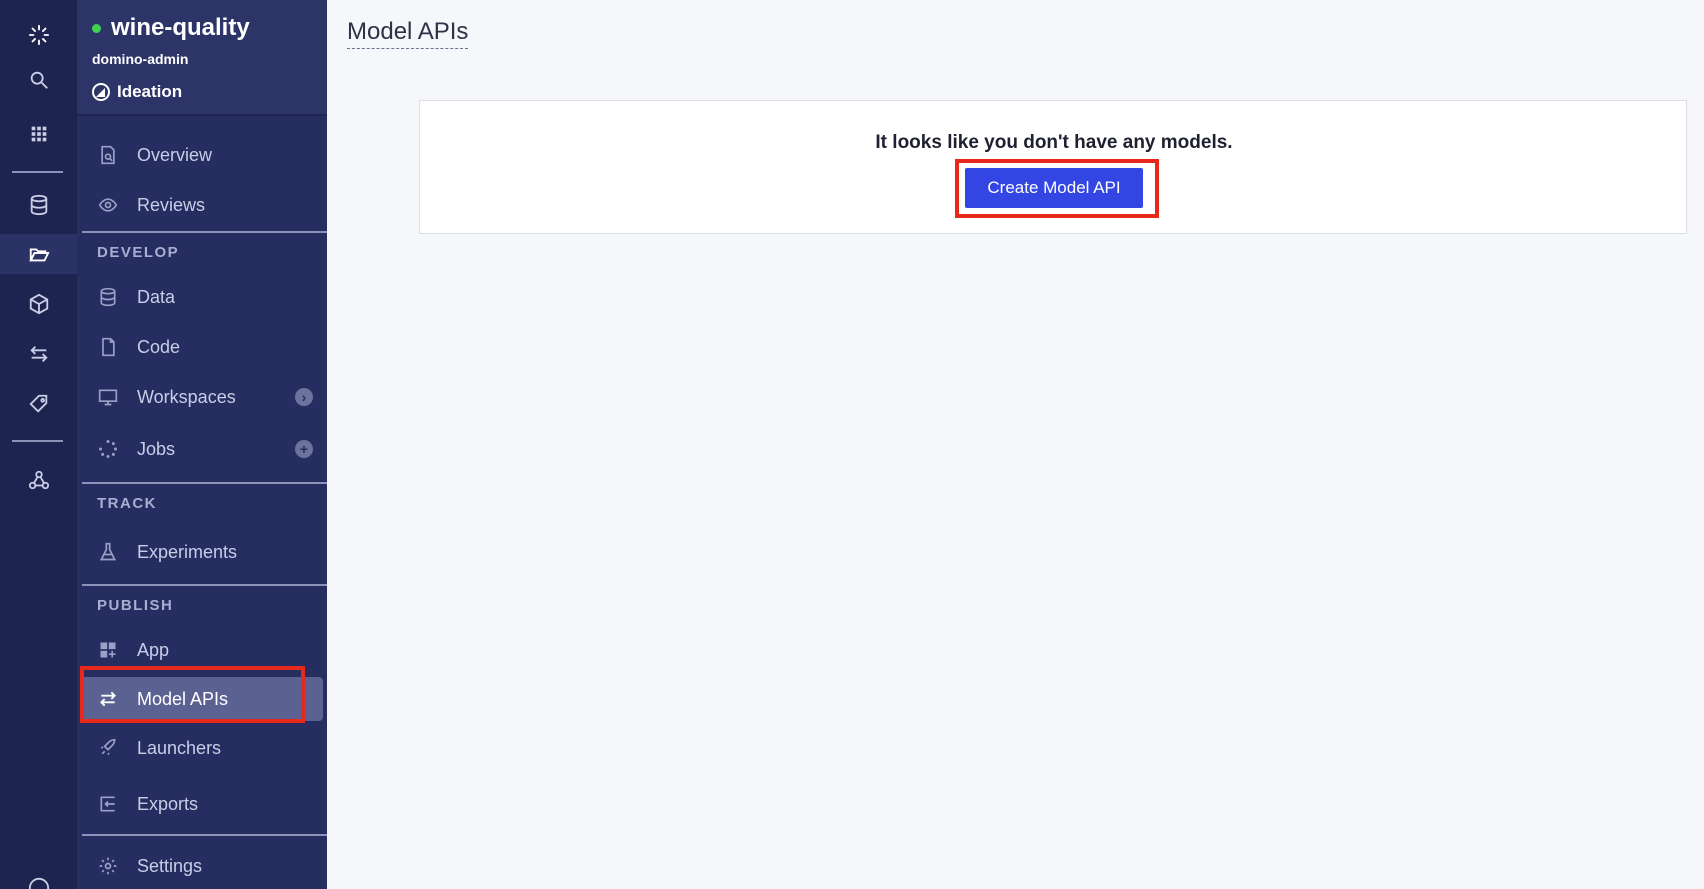  What do you see at coordinates (180, 27) in the screenshot?
I see `project-name-text: wine-quality` at bounding box center [180, 27].